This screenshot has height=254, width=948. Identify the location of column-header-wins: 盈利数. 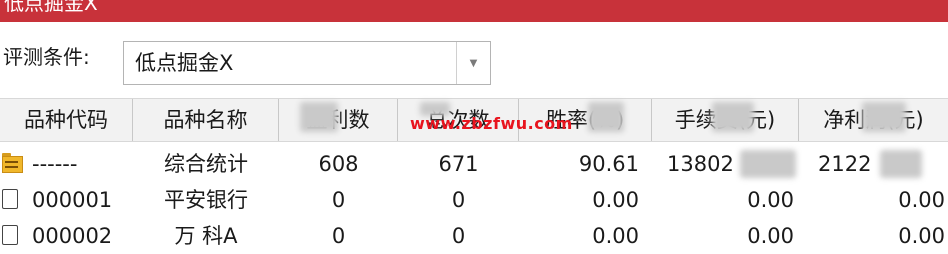
(338, 120).